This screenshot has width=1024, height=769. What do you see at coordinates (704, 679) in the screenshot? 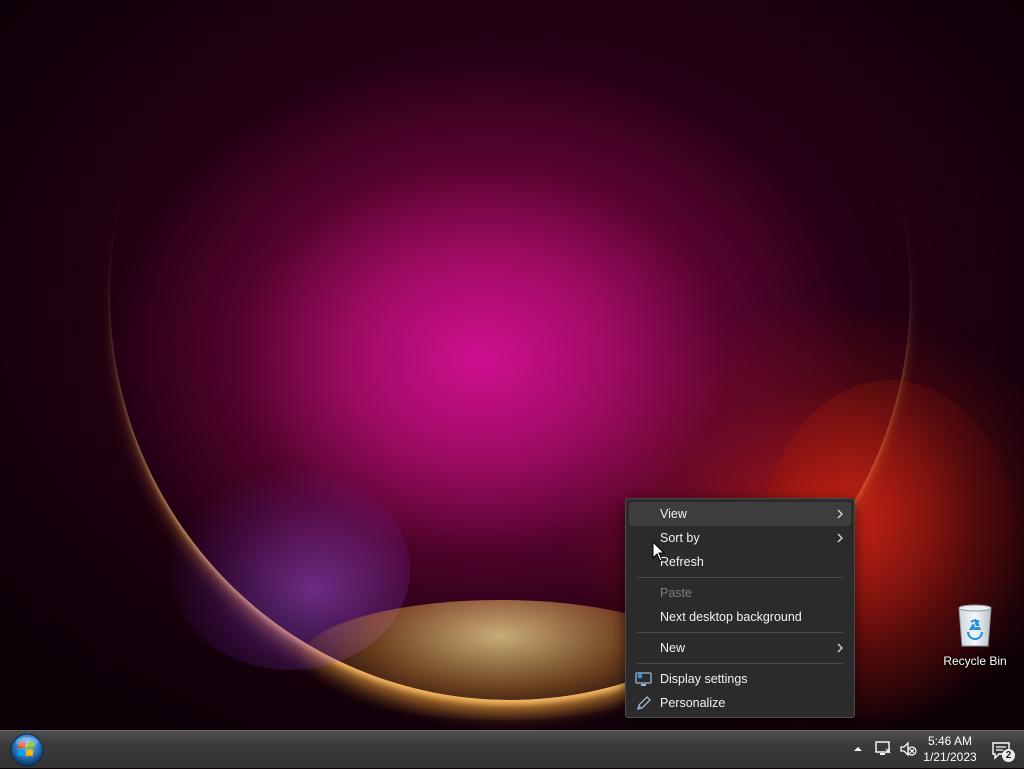
I see `menu-item-label: Display settings` at bounding box center [704, 679].